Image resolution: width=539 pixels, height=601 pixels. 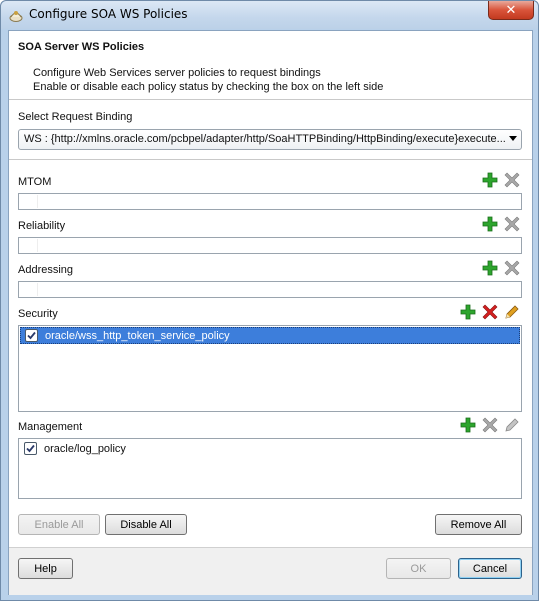 I want to click on mtom-policy-list, so click(x=270, y=201).